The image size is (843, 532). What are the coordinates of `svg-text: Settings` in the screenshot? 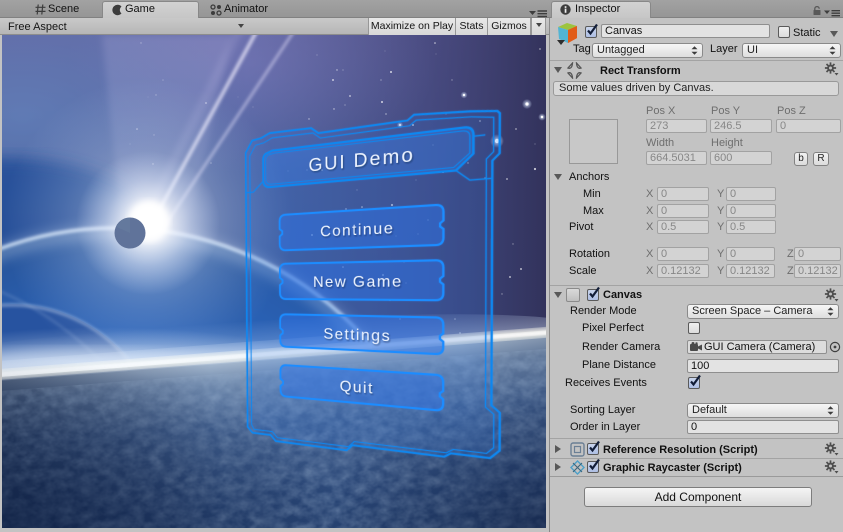 It's located at (357, 334).